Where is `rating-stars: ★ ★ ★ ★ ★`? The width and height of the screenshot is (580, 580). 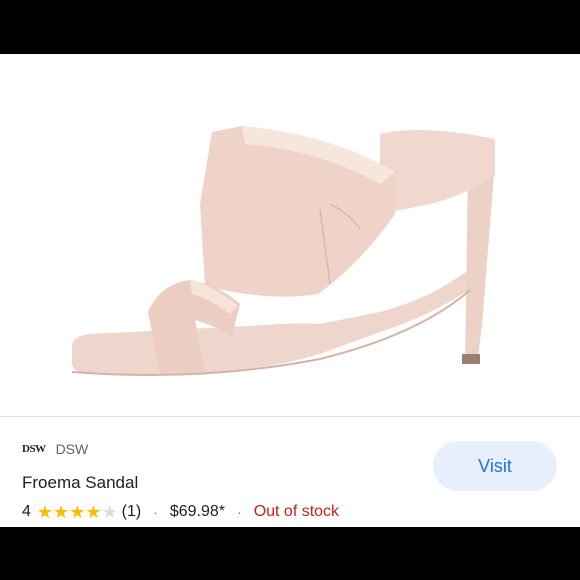
rating-stars: ★ ★ ★ ★ ★ is located at coordinates (77, 512).